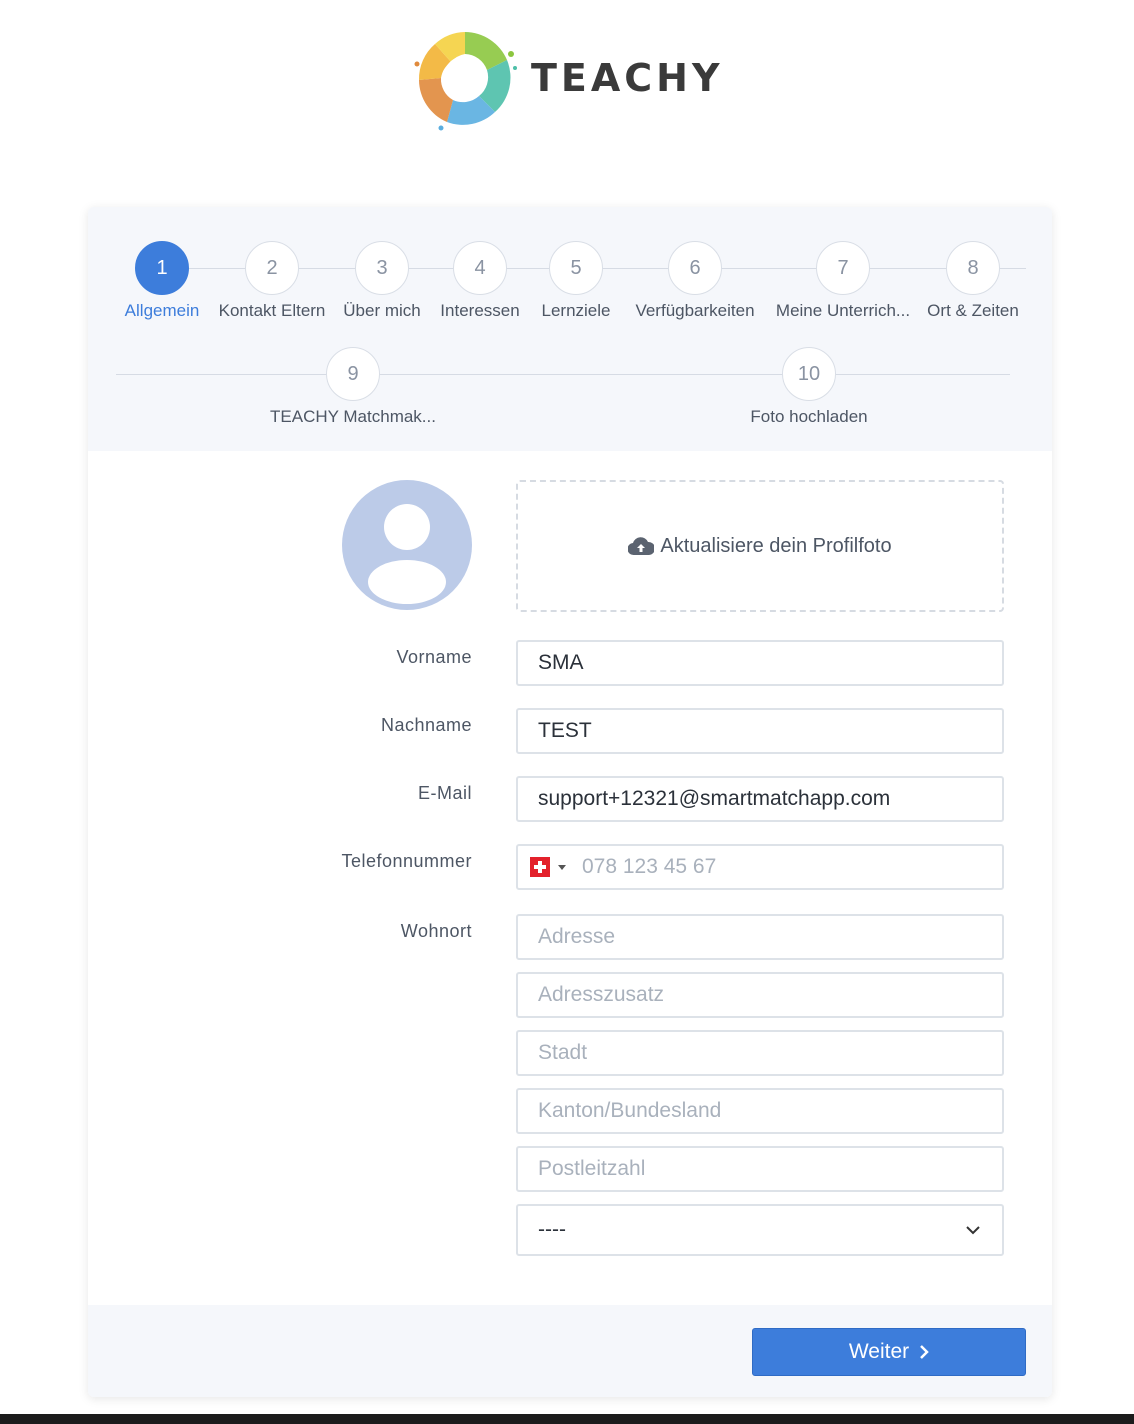  What do you see at coordinates (808, 417) in the screenshot?
I see `step-10-label: Foto hochladen` at bounding box center [808, 417].